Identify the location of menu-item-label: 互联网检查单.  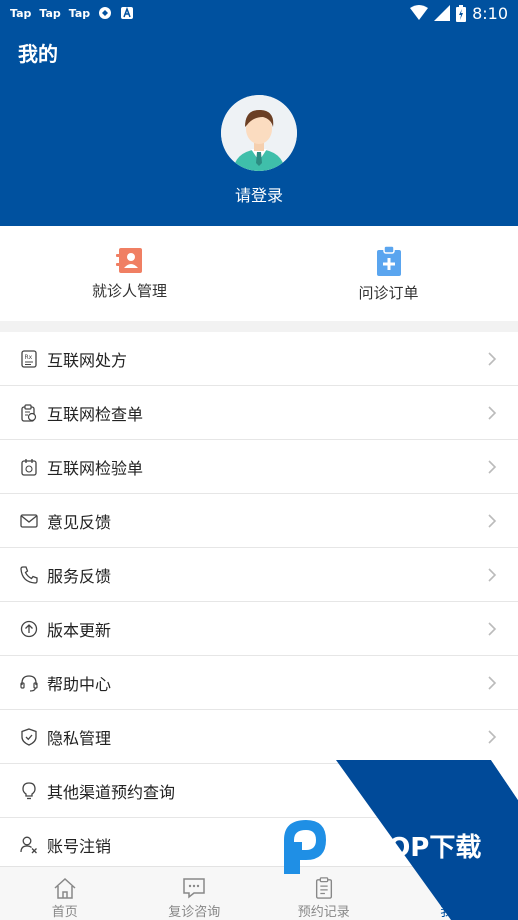
(95, 414).